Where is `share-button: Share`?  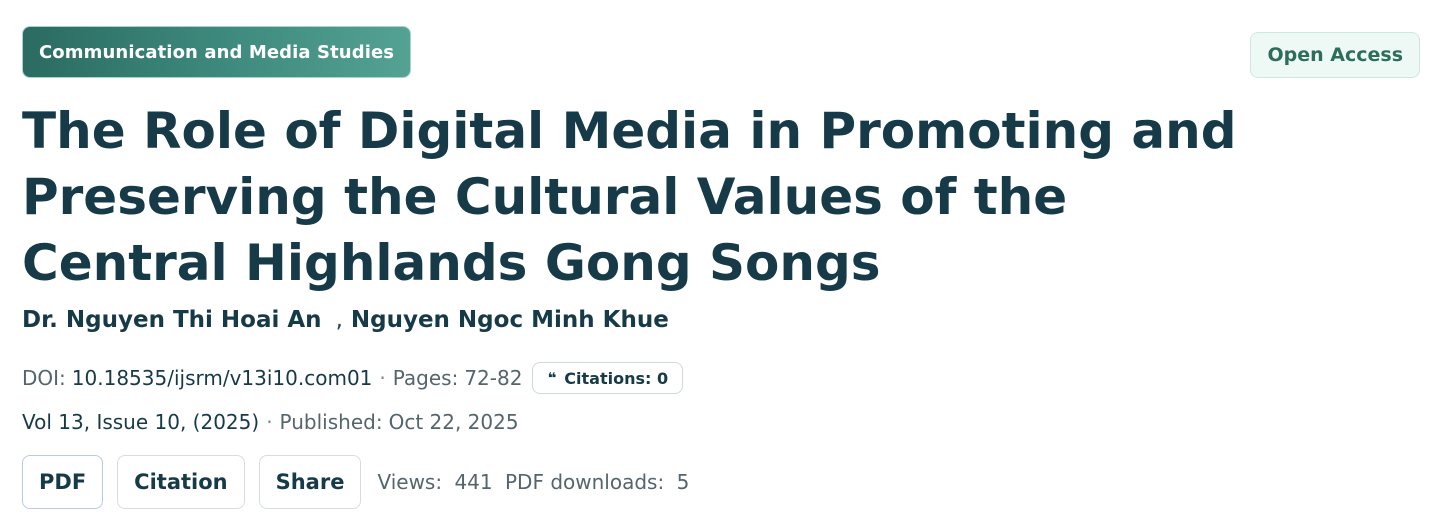
share-button: Share is located at coordinates (310, 482).